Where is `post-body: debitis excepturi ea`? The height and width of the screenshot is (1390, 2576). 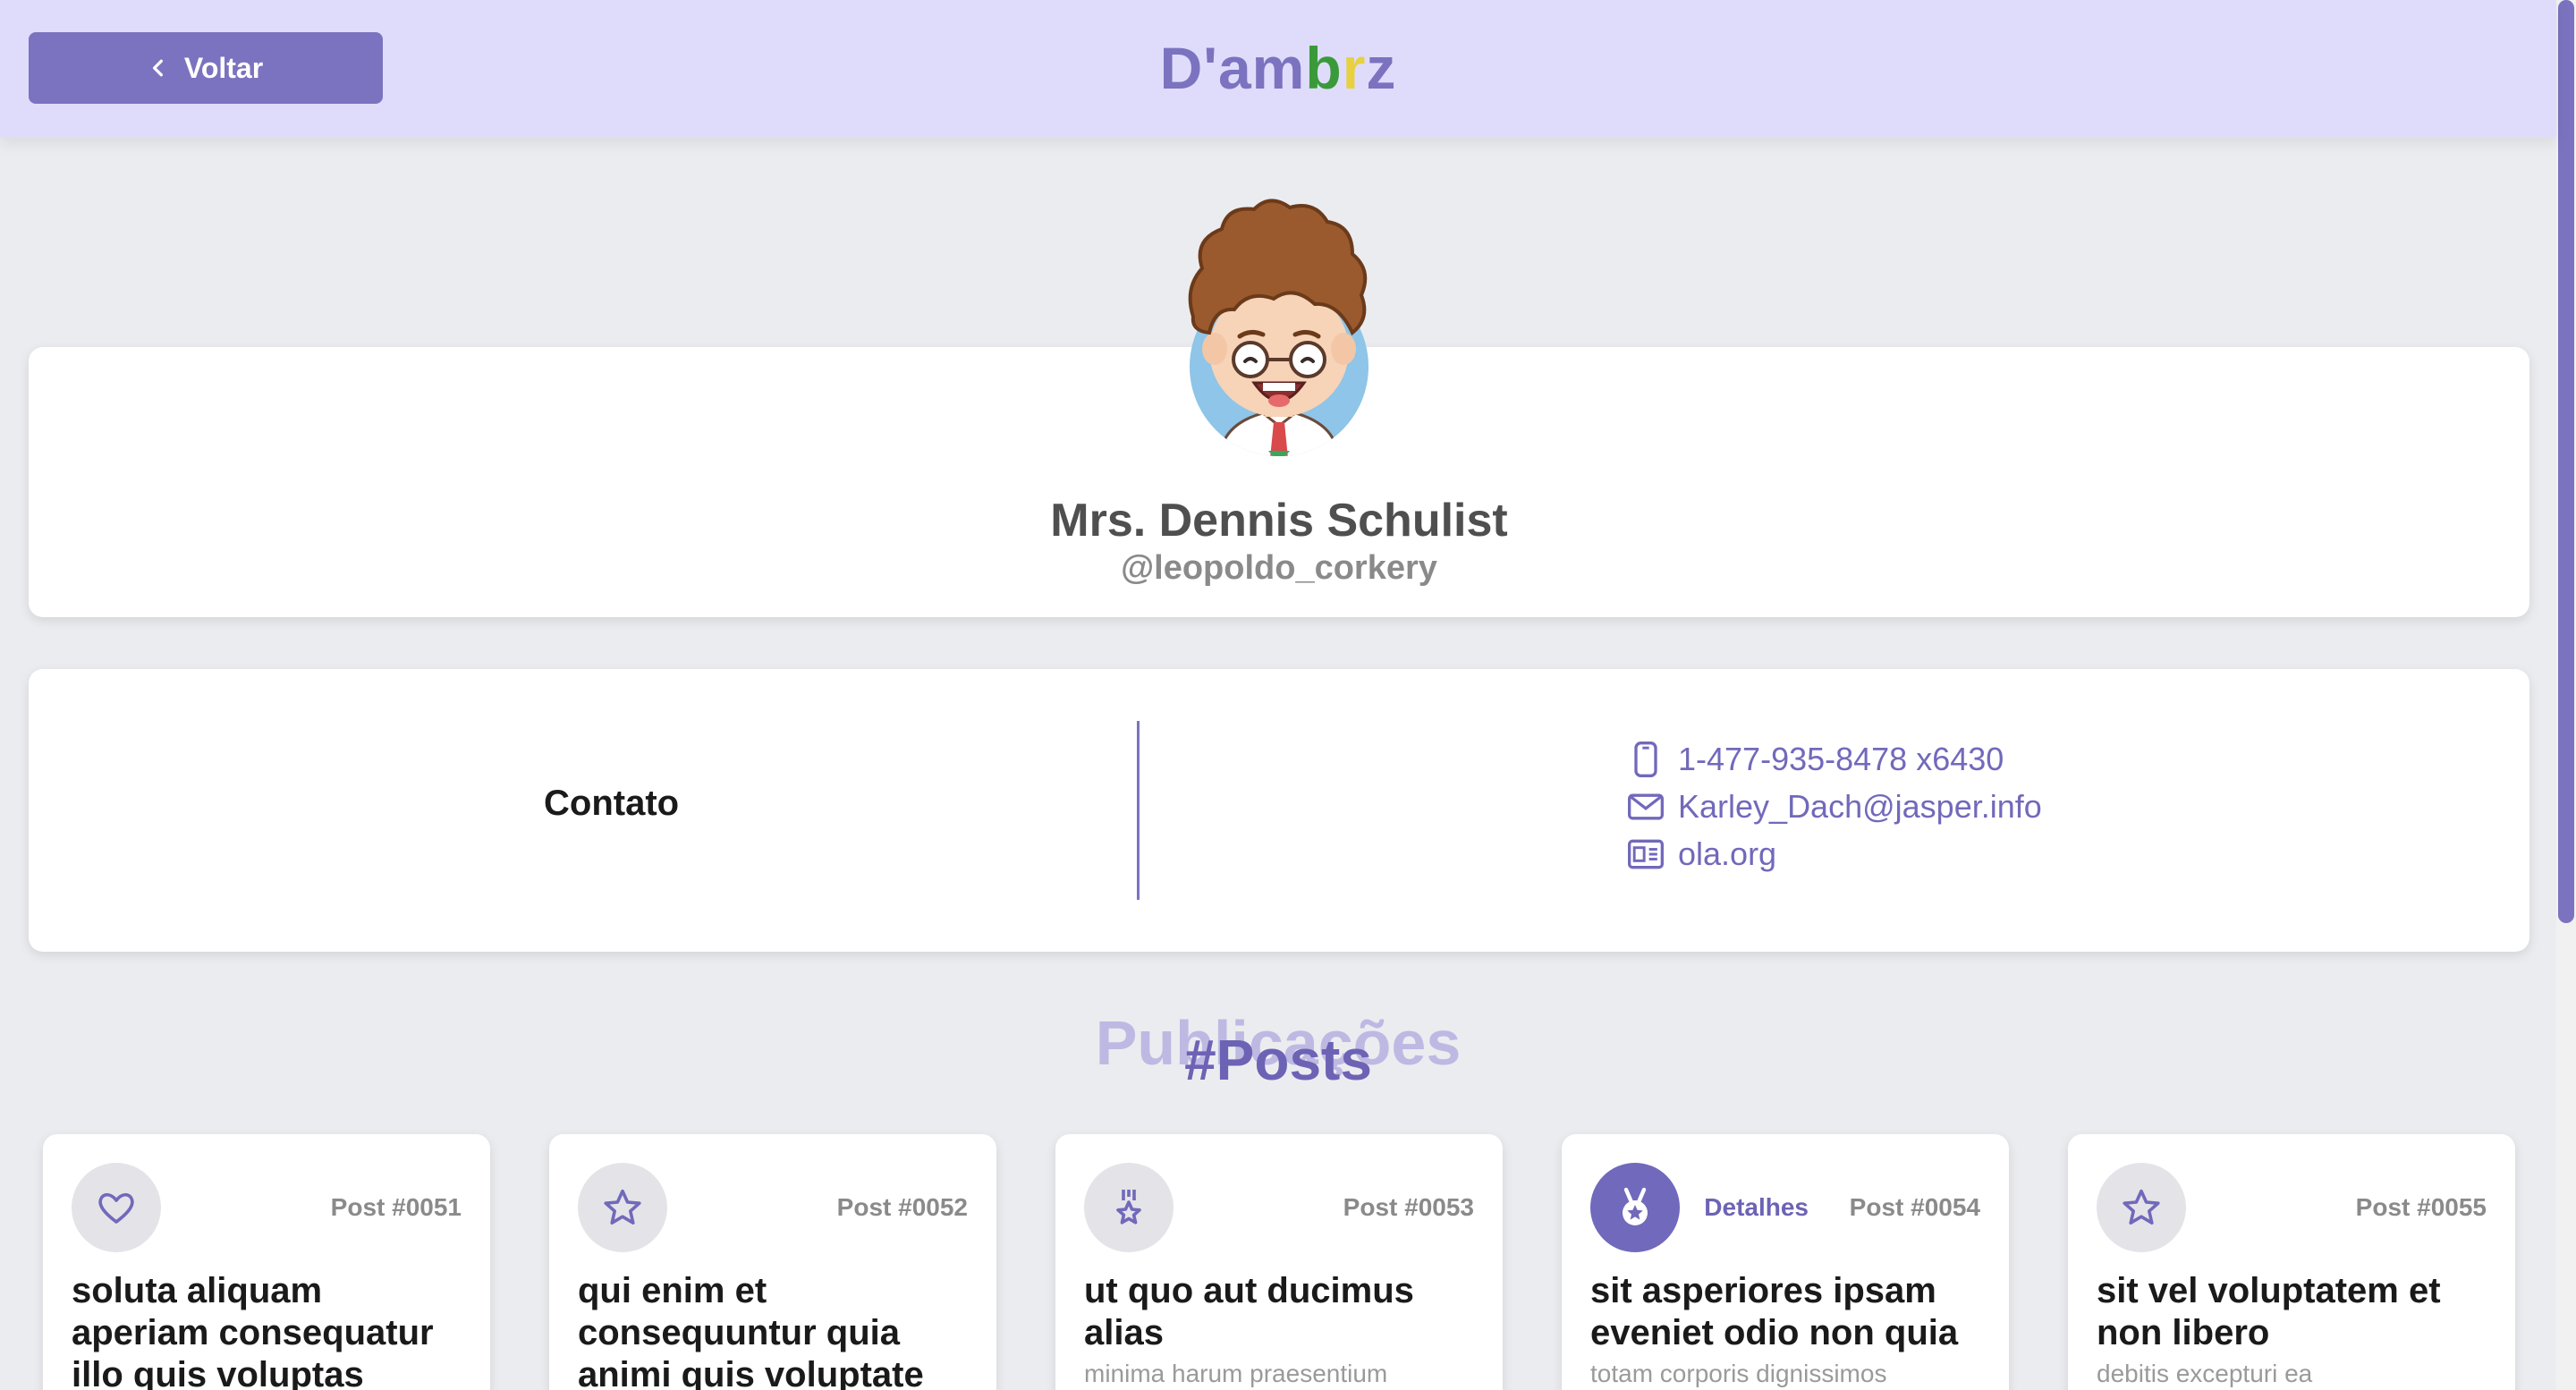 post-body: debitis excepturi ea is located at coordinates (2205, 1373).